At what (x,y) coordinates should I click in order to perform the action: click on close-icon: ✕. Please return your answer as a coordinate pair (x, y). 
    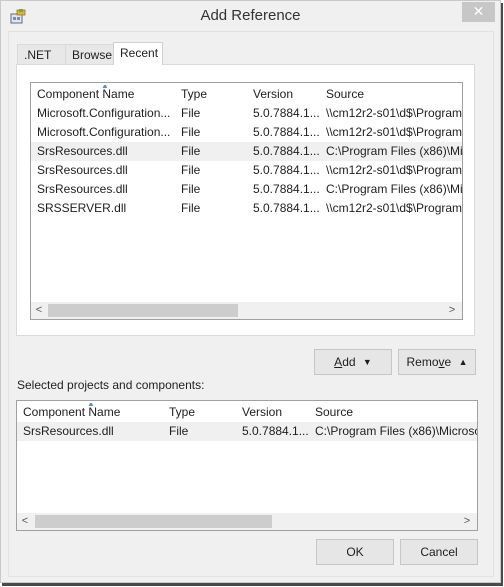
    Looking at the image, I should click on (478, 11).